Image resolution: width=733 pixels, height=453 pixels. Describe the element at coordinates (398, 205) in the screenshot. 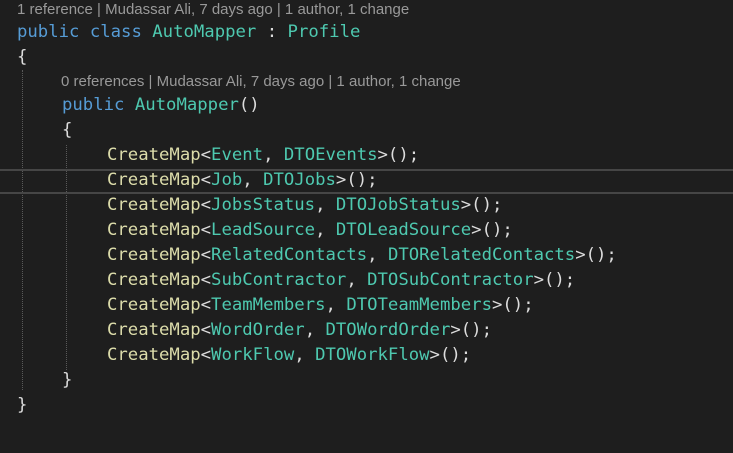

I see `dest-type: DTOJobStatus` at that location.